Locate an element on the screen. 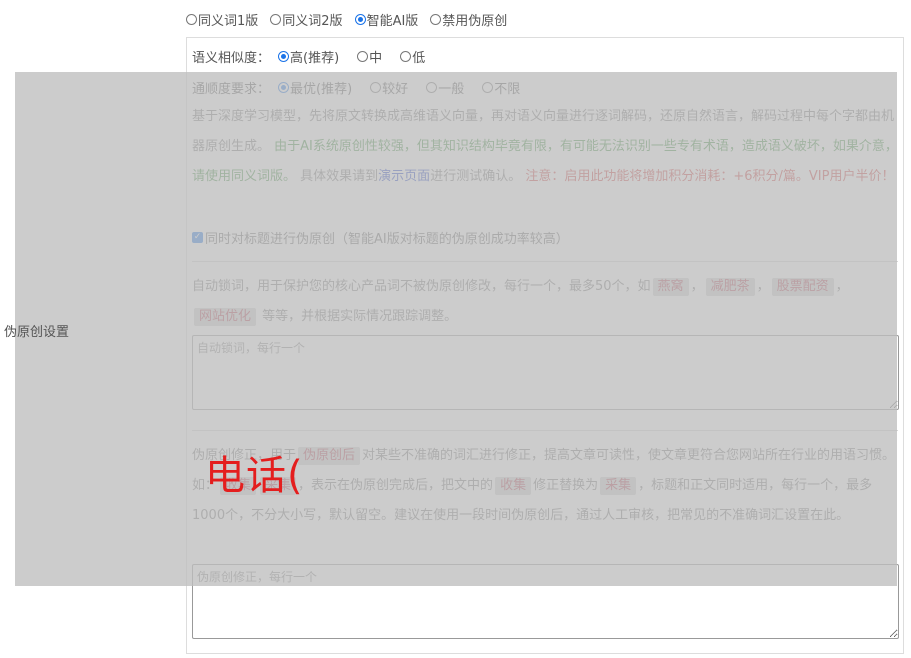  correction-textarea is located at coordinates (545, 601).